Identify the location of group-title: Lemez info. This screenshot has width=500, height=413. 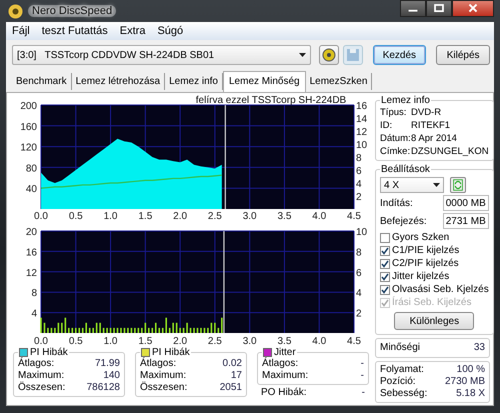
(405, 100).